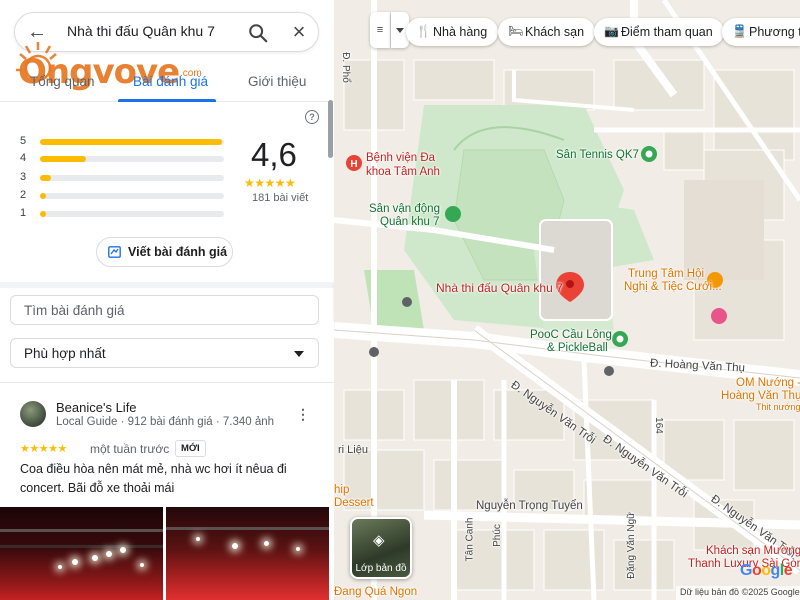  What do you see at coordinates (768, 383) in the screenshot?
I see `map-label-restaurant: OM Nướng -` at bounding box center [768, 383].